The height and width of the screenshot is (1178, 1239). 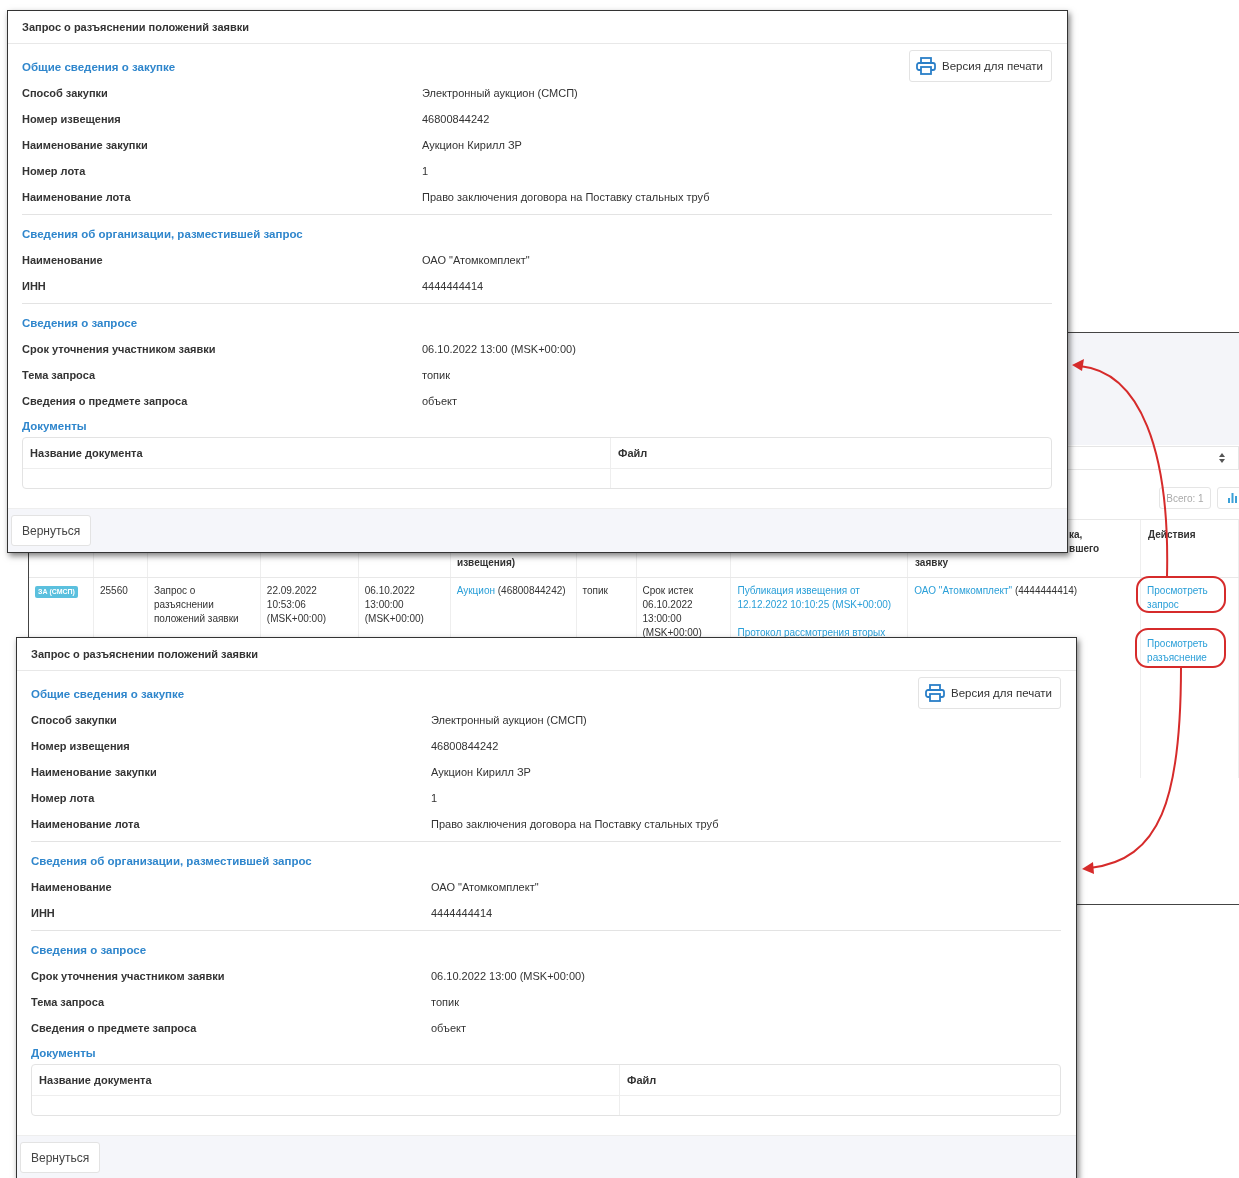 What do you see at coordinates (672, 612) in the screenshot?
I see `table-cell-text: Срок истек 06.10.2022 13:00:00 (MSK+00:00)` at bounding box center [672, 612].